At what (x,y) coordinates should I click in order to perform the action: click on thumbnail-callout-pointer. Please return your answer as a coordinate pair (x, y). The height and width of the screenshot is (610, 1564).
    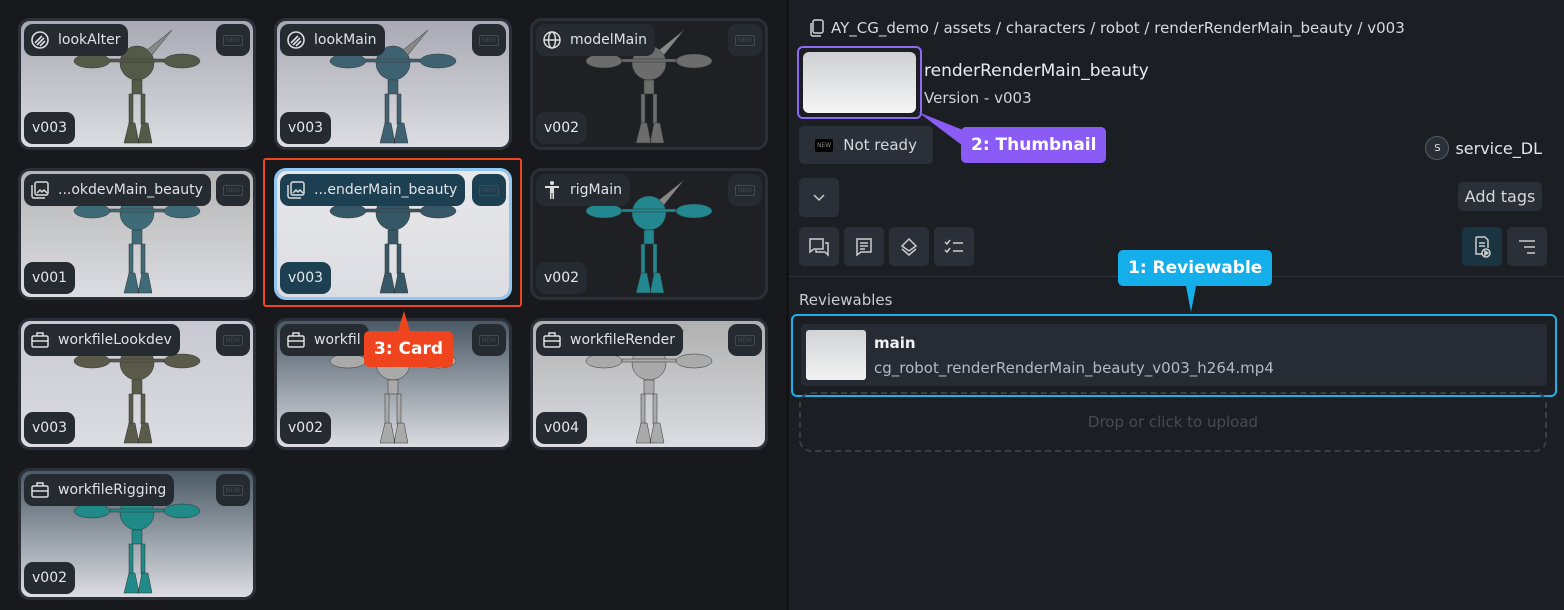
    Looking at the image, I should click on (940, 129).